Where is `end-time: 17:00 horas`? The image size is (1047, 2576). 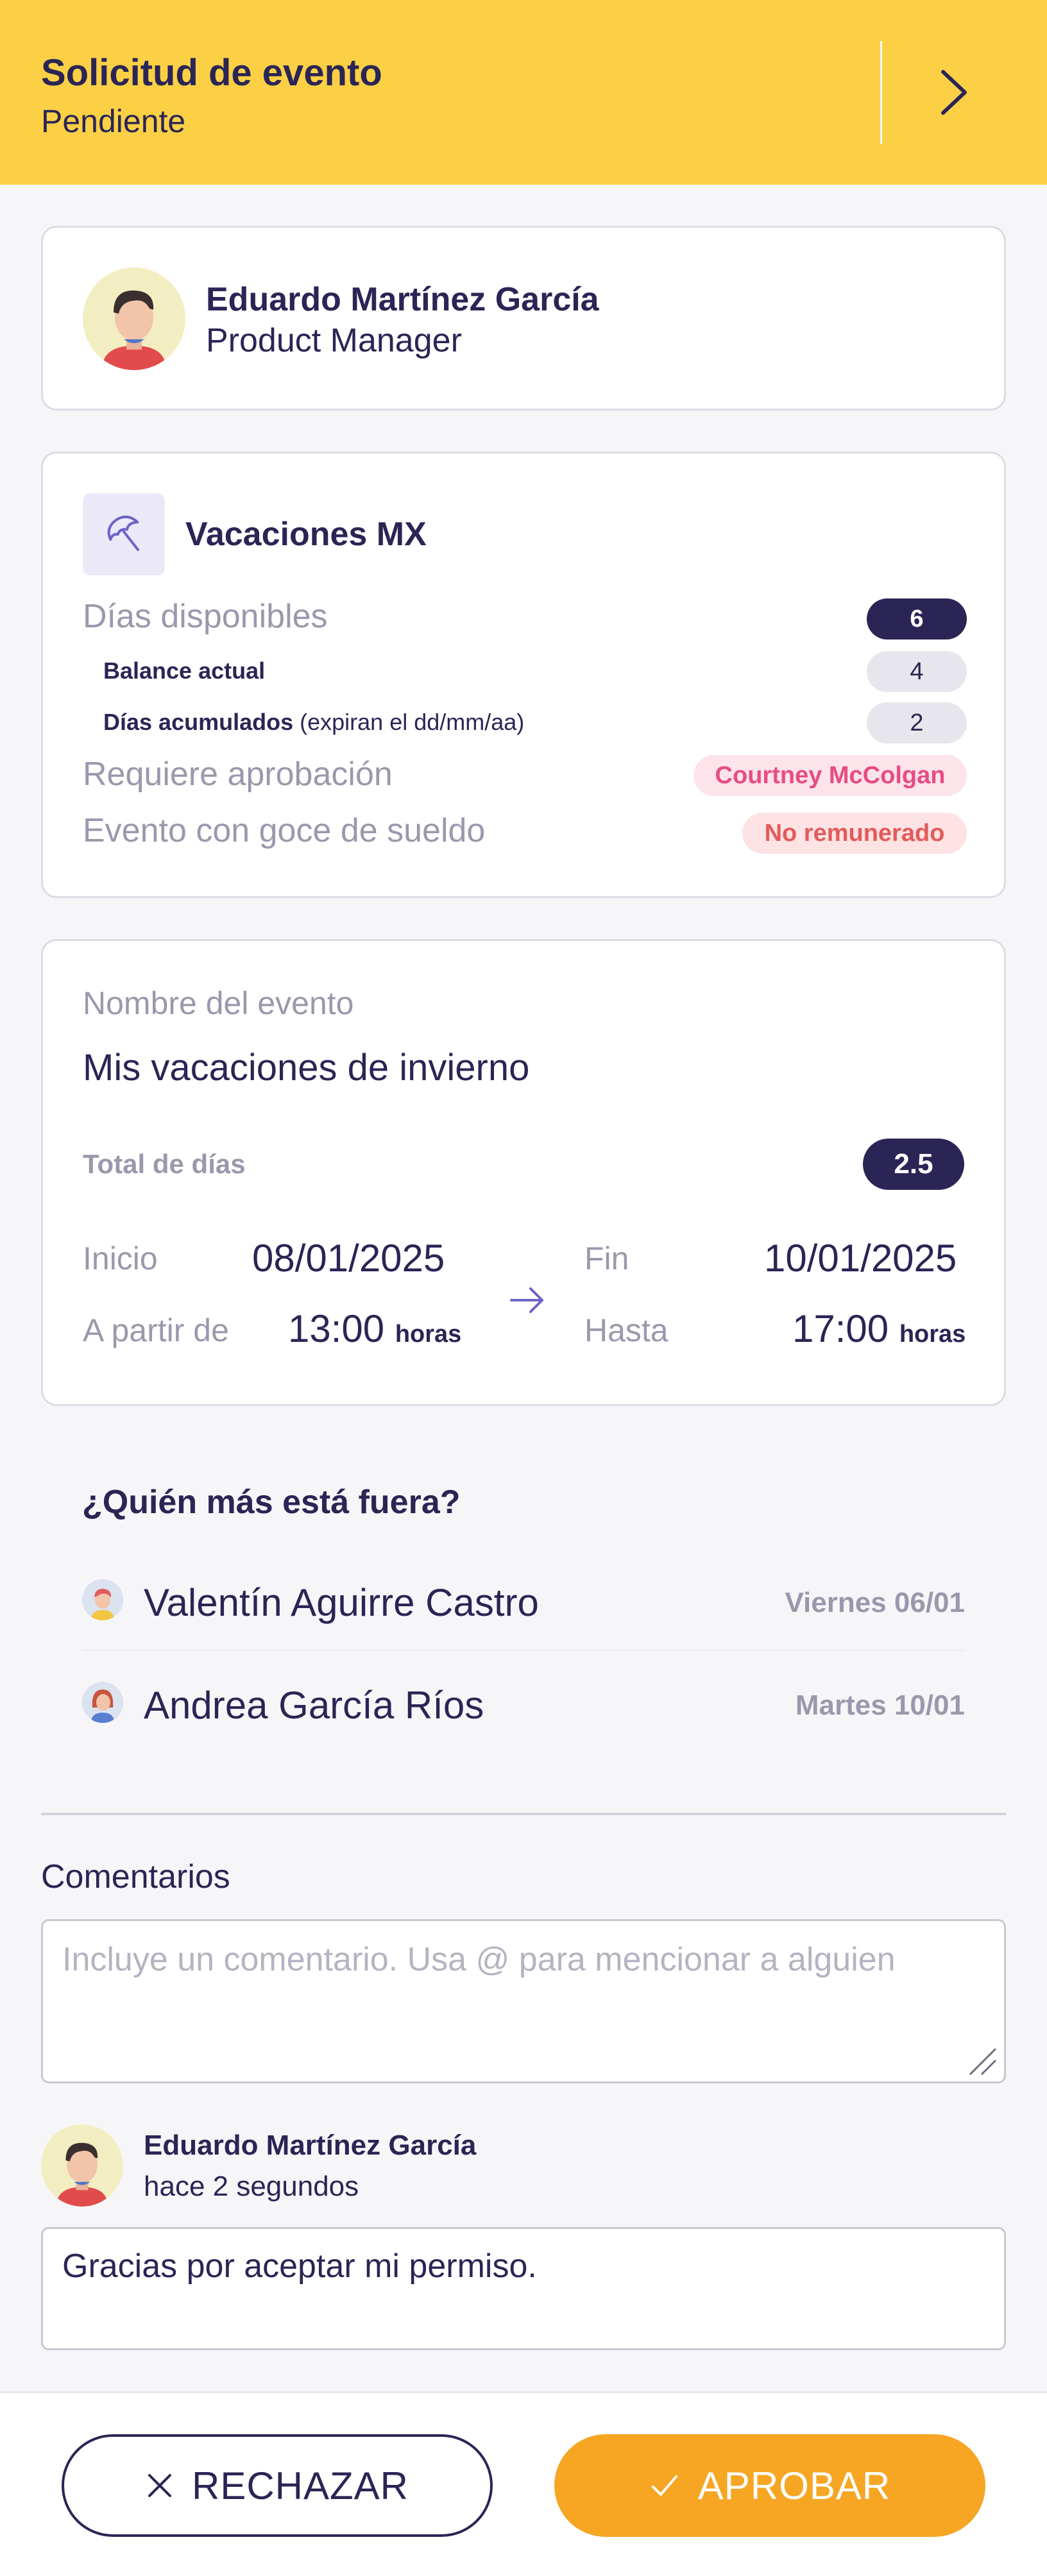 end-time: 17:00 horas is located at coordinates (879, 1329).